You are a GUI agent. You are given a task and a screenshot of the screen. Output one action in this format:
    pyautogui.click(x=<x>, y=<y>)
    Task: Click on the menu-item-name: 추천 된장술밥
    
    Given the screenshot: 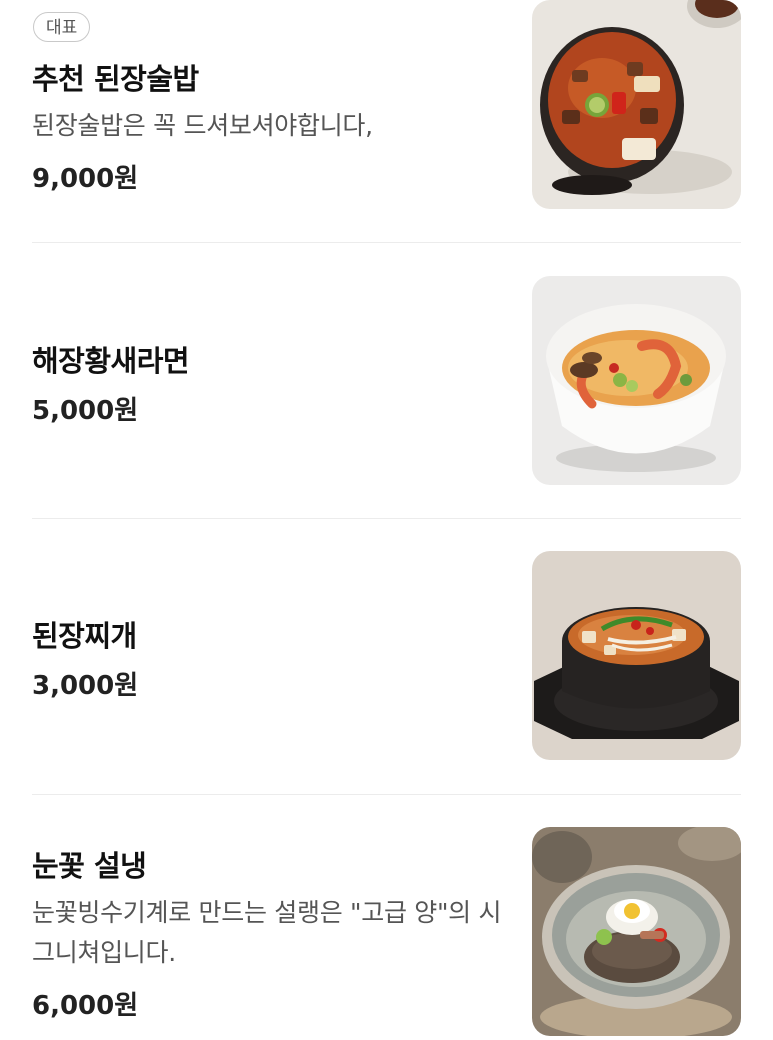 What is the action you would take?
    pyautogui.click(x=115, y=79)
    